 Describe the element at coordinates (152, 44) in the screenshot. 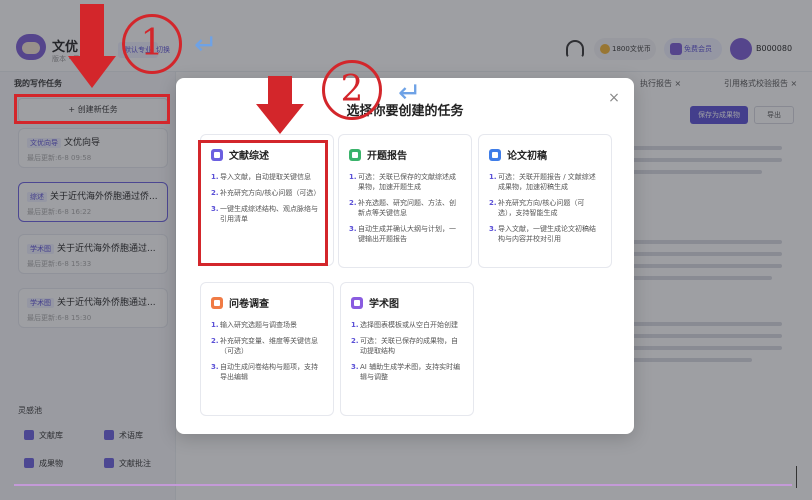

I see `step-one-marker: 1` at that location.